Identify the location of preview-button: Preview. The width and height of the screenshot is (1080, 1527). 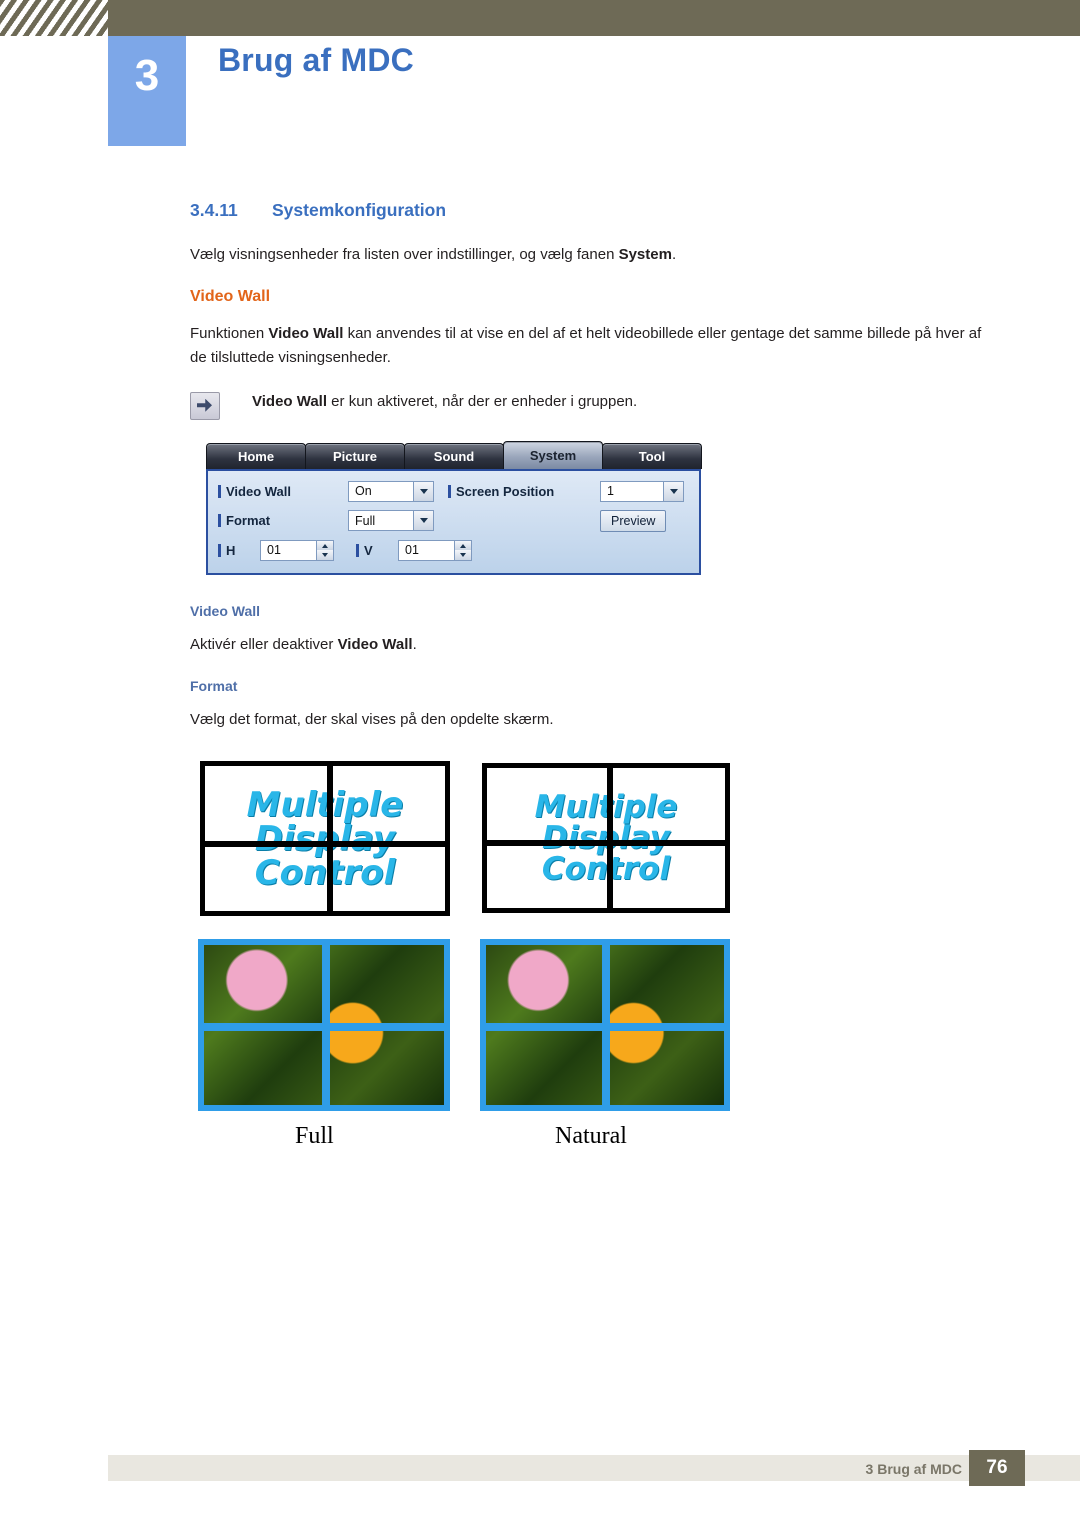
(633, 520).